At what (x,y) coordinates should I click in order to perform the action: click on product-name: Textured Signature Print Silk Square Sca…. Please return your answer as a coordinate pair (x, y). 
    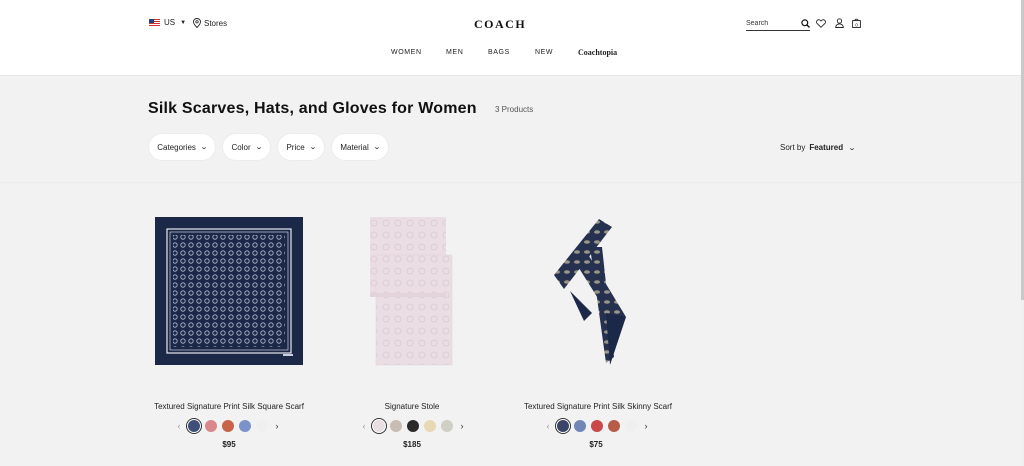
    Looking at the image, I should click on (229, 406).